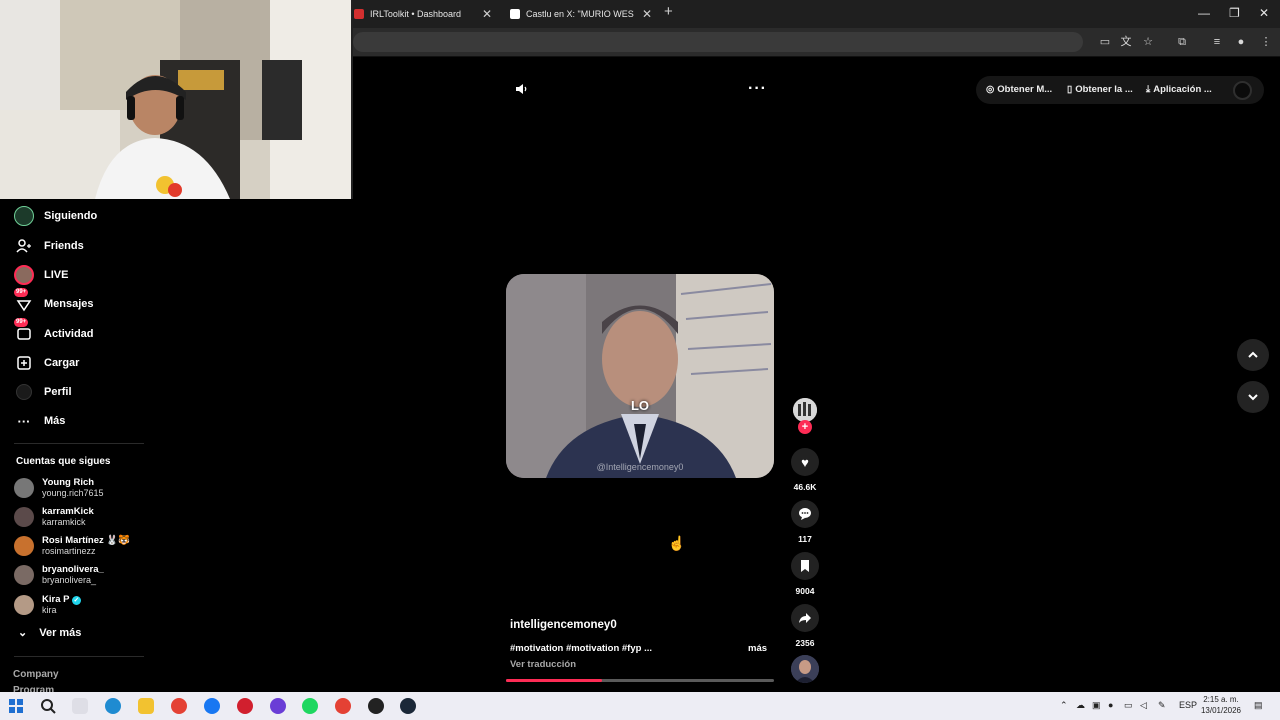 The image size is (1280, 720). I want to click on clock-time: 2:15 a. m., so click(1221, 699).